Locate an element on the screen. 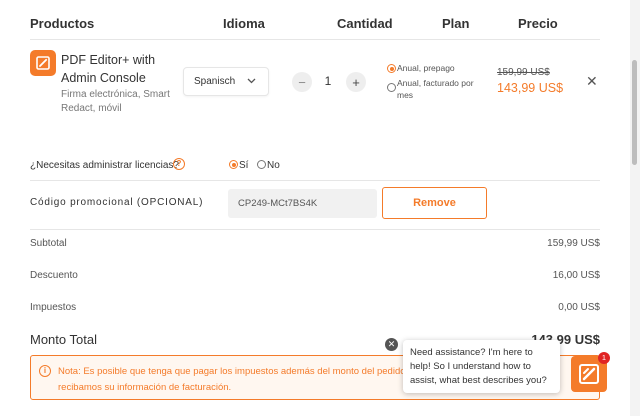  column-header-precio: Precio is located at coordinates (538, 23).